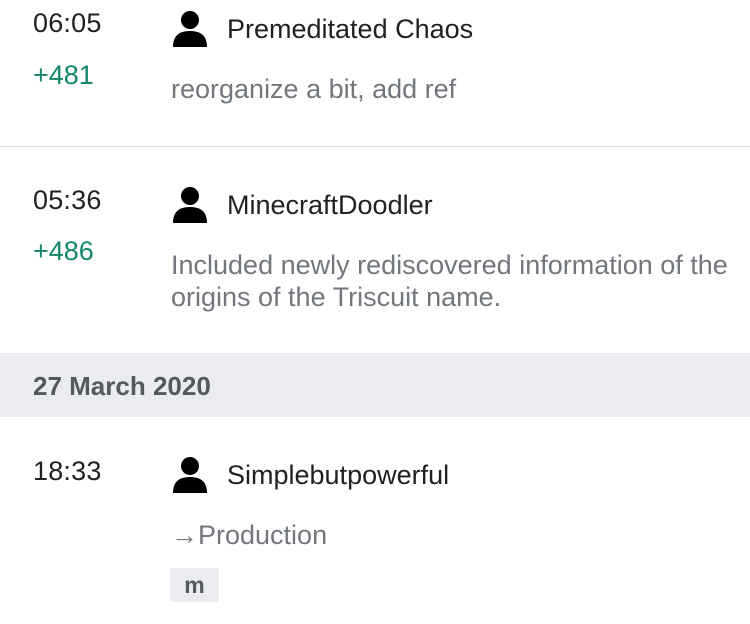 The height and width of the screenshot is (624, 750). I want to click on minor-edit-badge: m, so click(194, 585).